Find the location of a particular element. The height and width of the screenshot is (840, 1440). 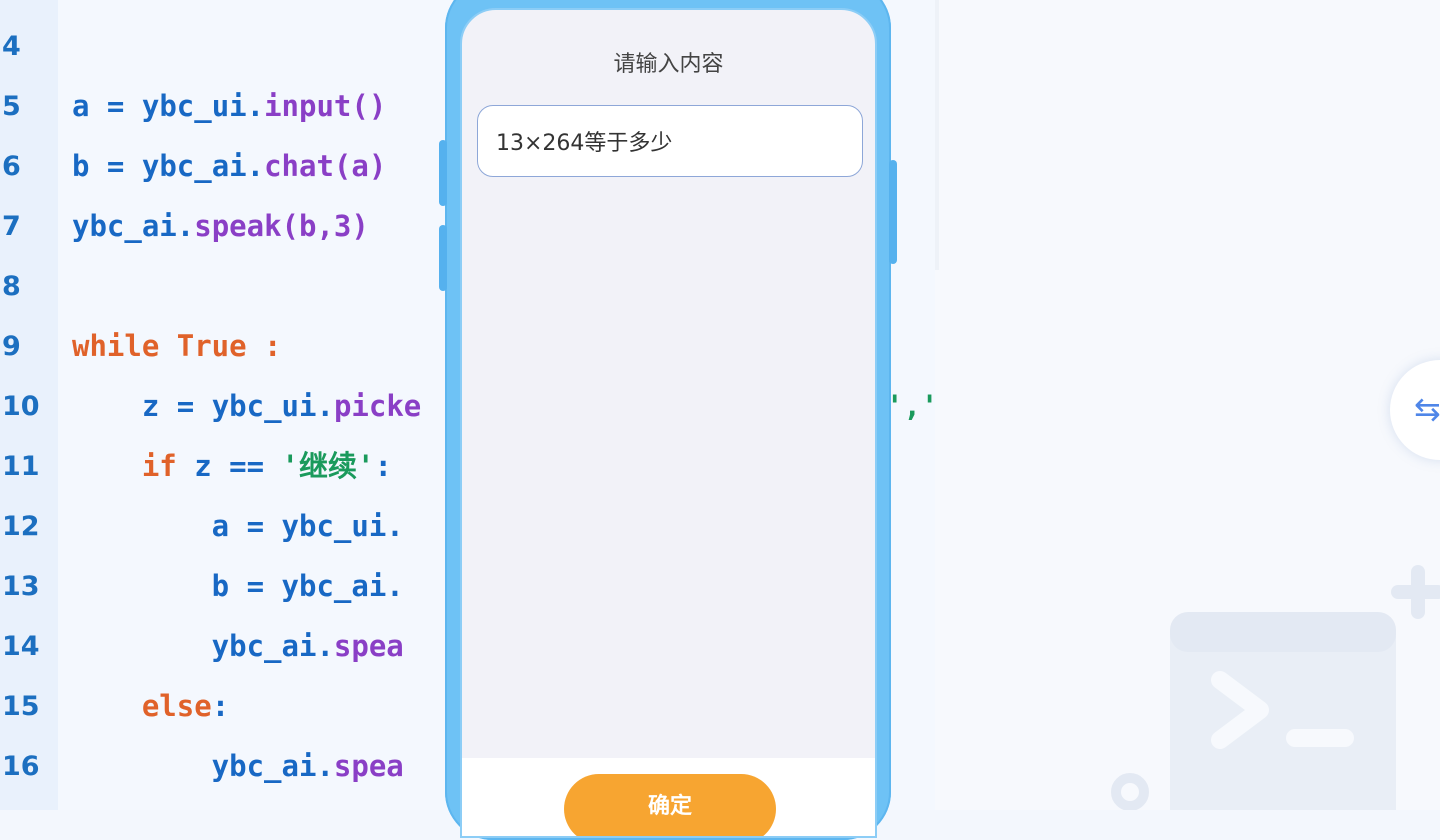

line-number: 14 is located at coordinates (21, 646).